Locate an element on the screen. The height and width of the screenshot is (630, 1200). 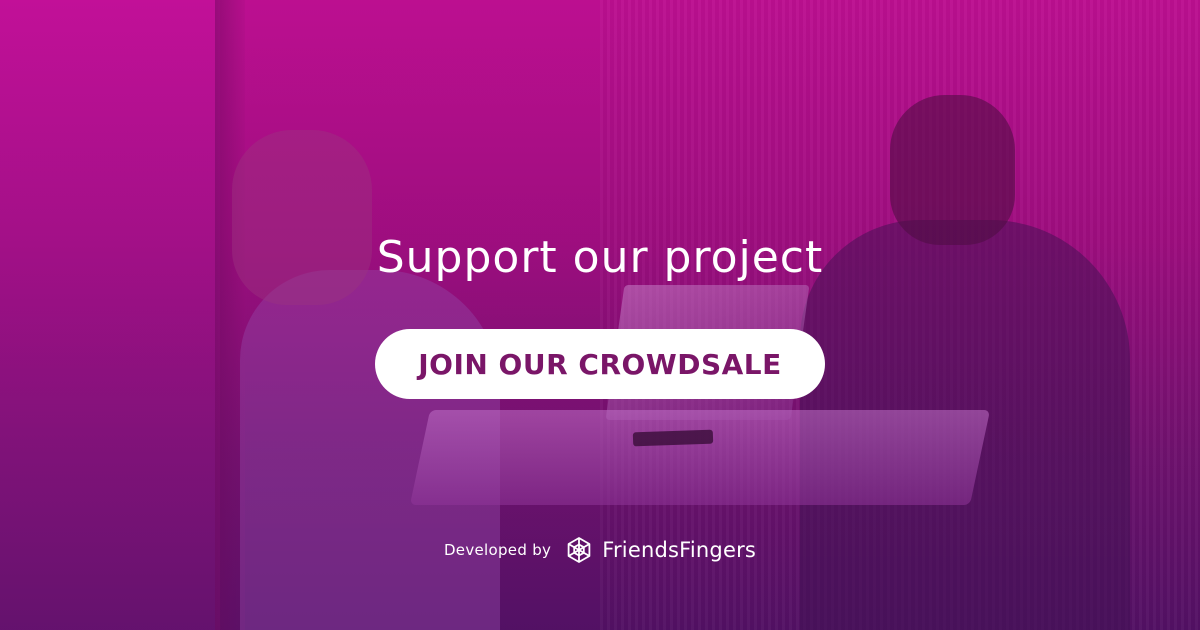
developer-credit: Developed by FriendsFingers is located at coordinates (600, 550).